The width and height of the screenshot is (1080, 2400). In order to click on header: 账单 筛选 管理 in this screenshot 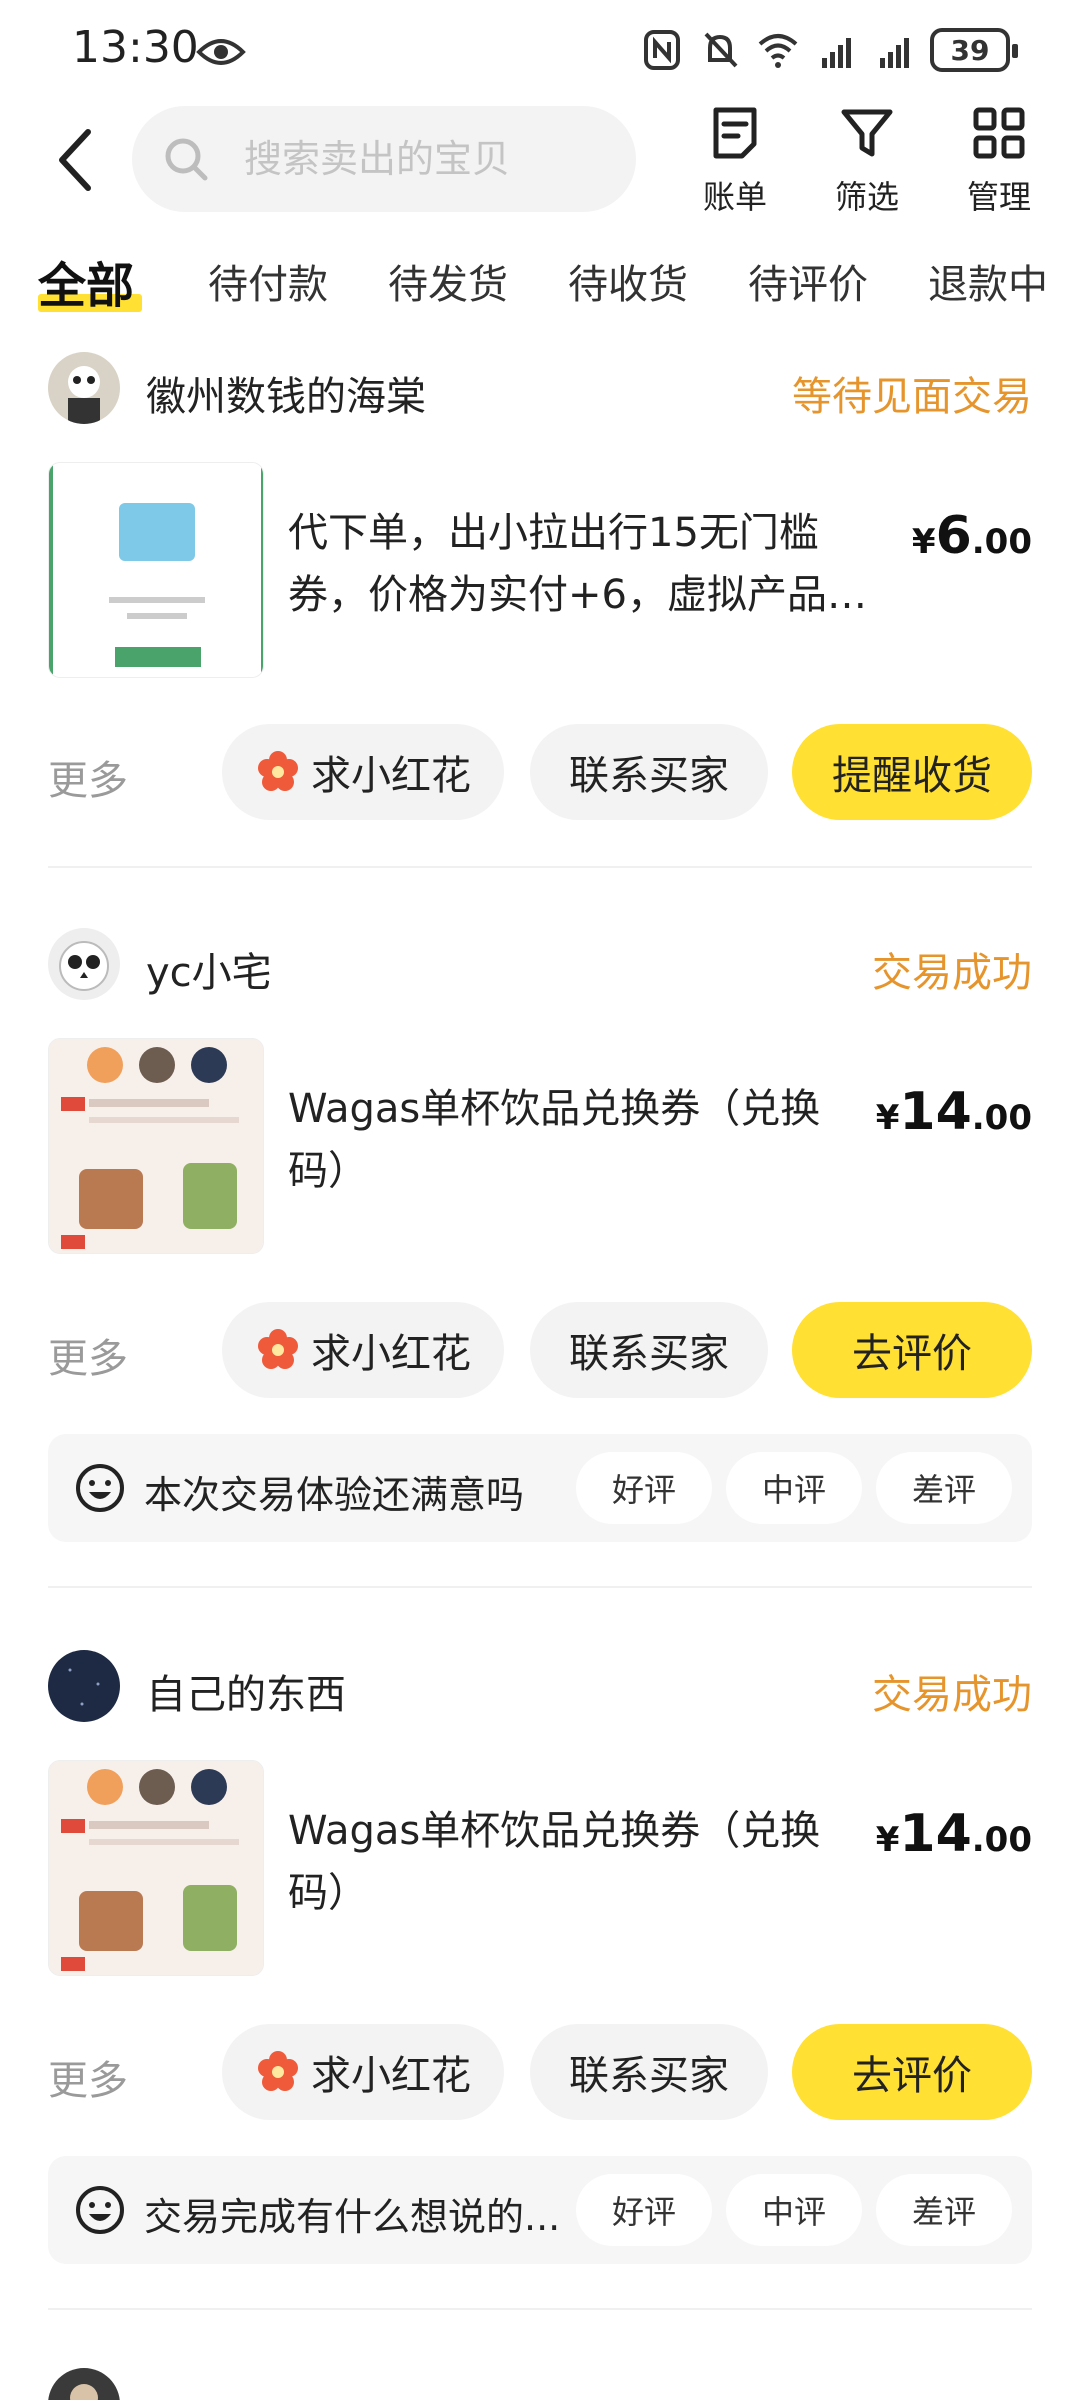, I will do `click(540, 160)`.